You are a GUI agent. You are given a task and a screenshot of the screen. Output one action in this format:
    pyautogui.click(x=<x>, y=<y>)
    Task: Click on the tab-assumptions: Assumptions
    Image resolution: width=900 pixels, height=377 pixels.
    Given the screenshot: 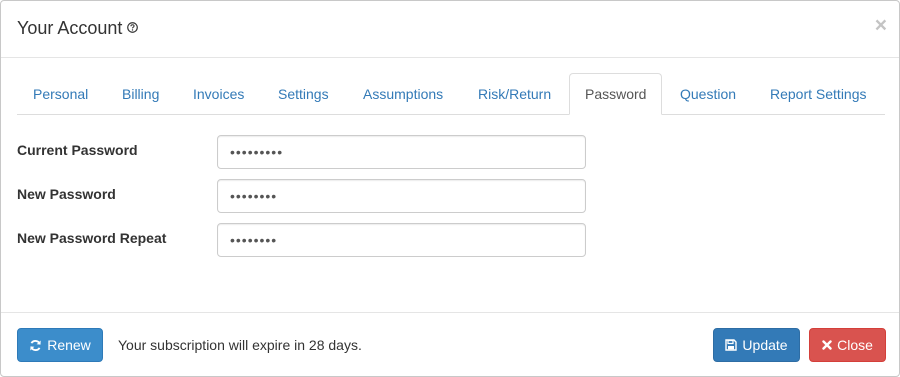 What is the action you would take?
    pyautogui.click(x=403, y=94)
    